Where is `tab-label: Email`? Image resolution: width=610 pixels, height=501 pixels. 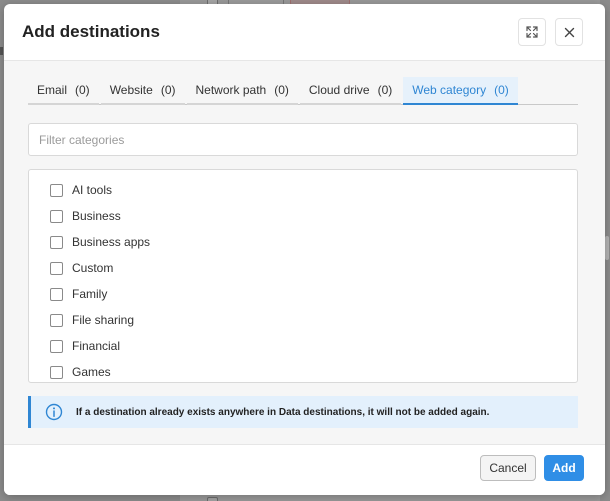
tab-label: Email is located at coordinates (52, 90).